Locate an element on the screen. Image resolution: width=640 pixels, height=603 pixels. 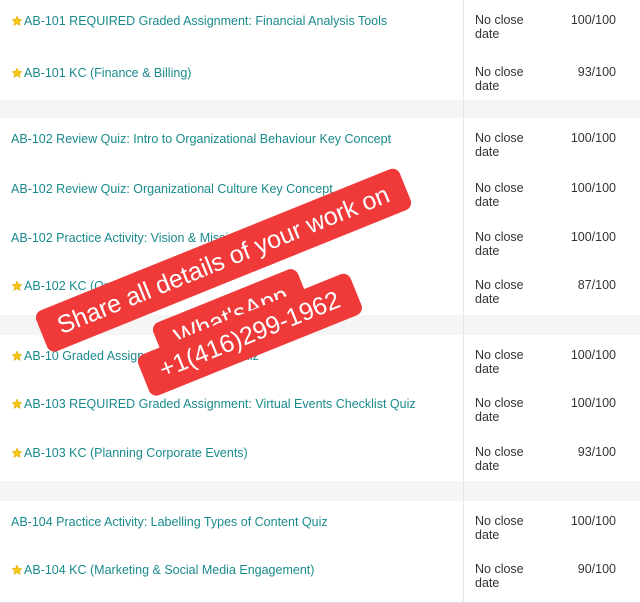
assignment-link: AB-10 Graded Assign g Key Concept Quiz is located at coordinates (135, 356).